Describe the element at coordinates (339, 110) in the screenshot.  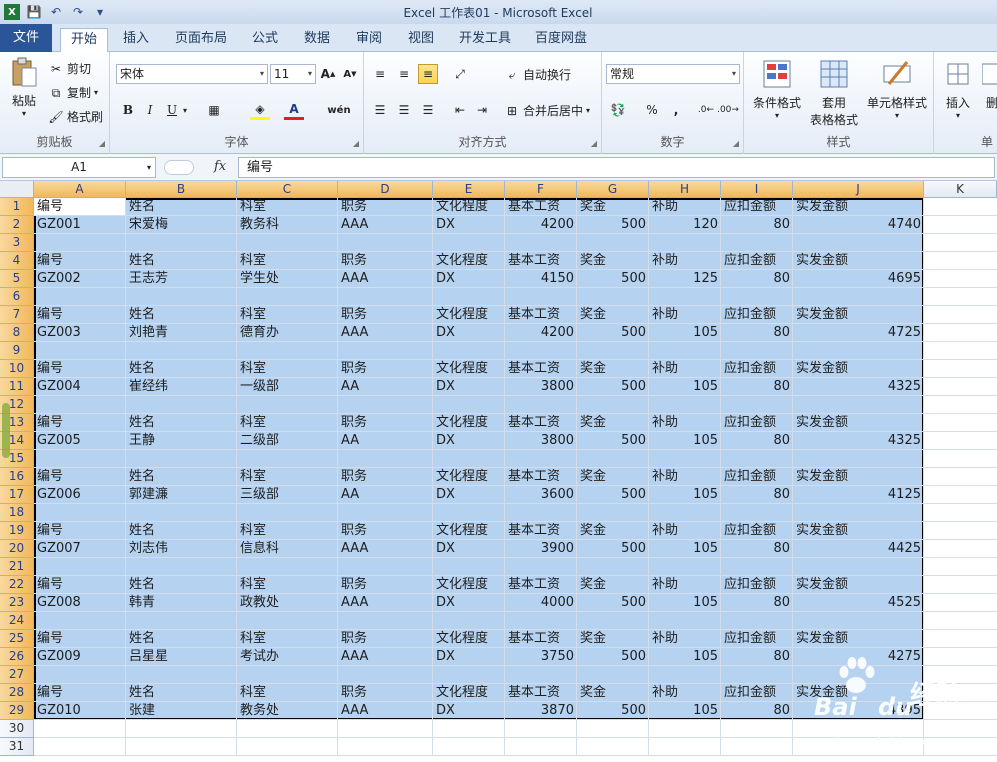
I see `phonetic-button: wén` at that location.